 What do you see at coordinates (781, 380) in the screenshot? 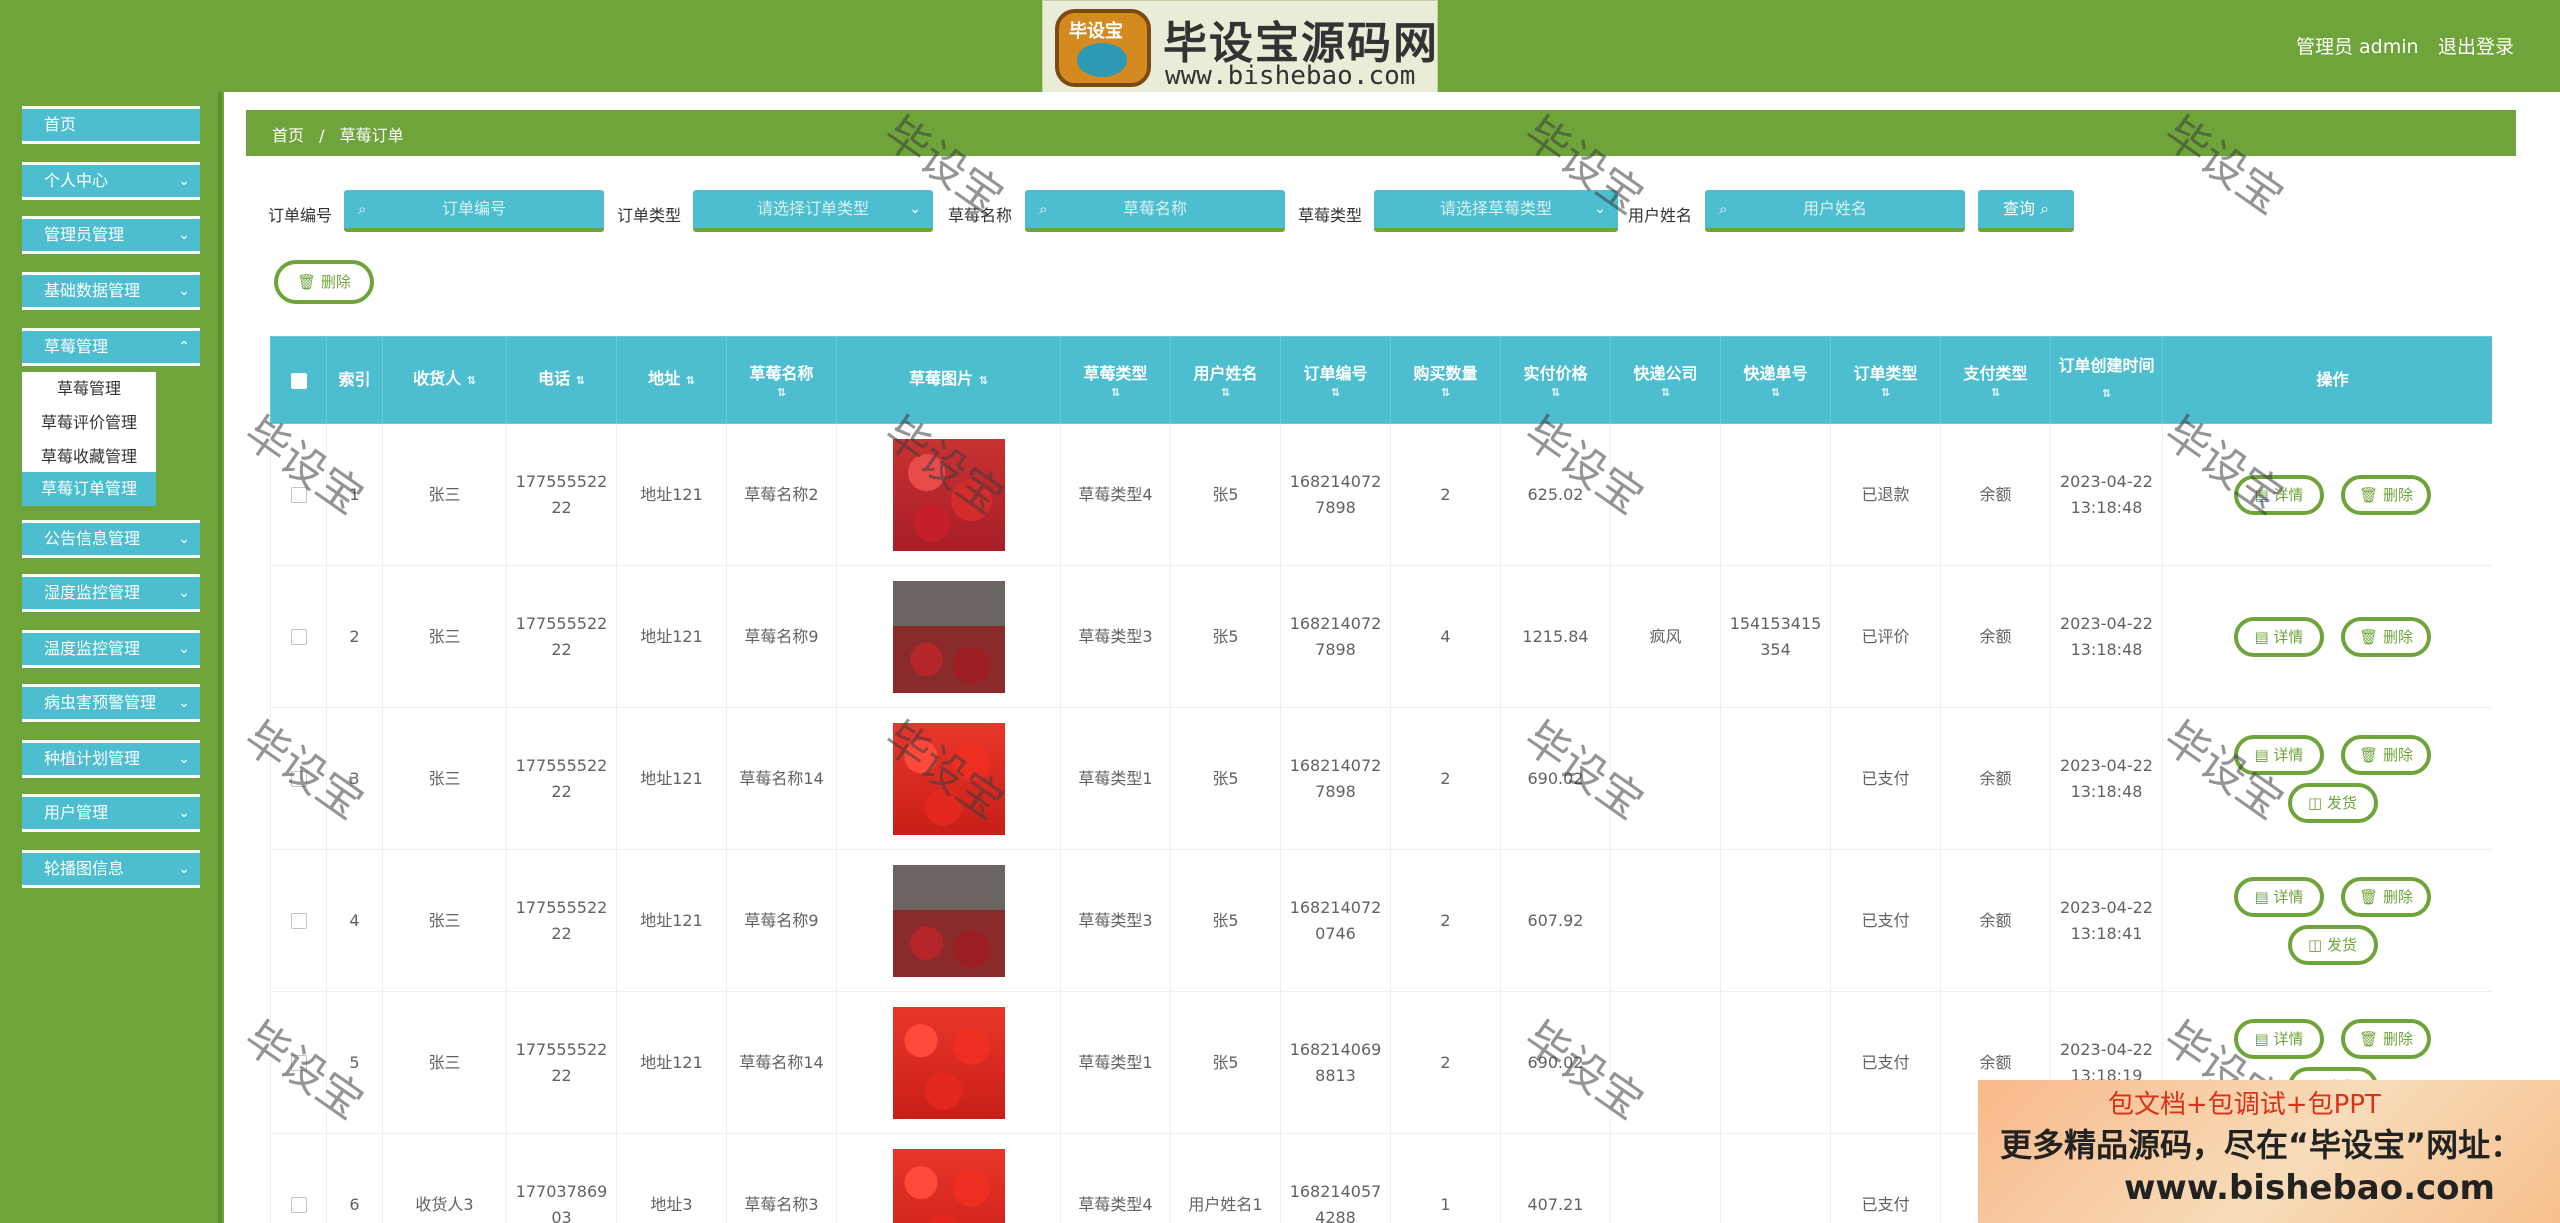
I see `col-header: 草莓名称 ⇅` at bounding box center [781, 380].